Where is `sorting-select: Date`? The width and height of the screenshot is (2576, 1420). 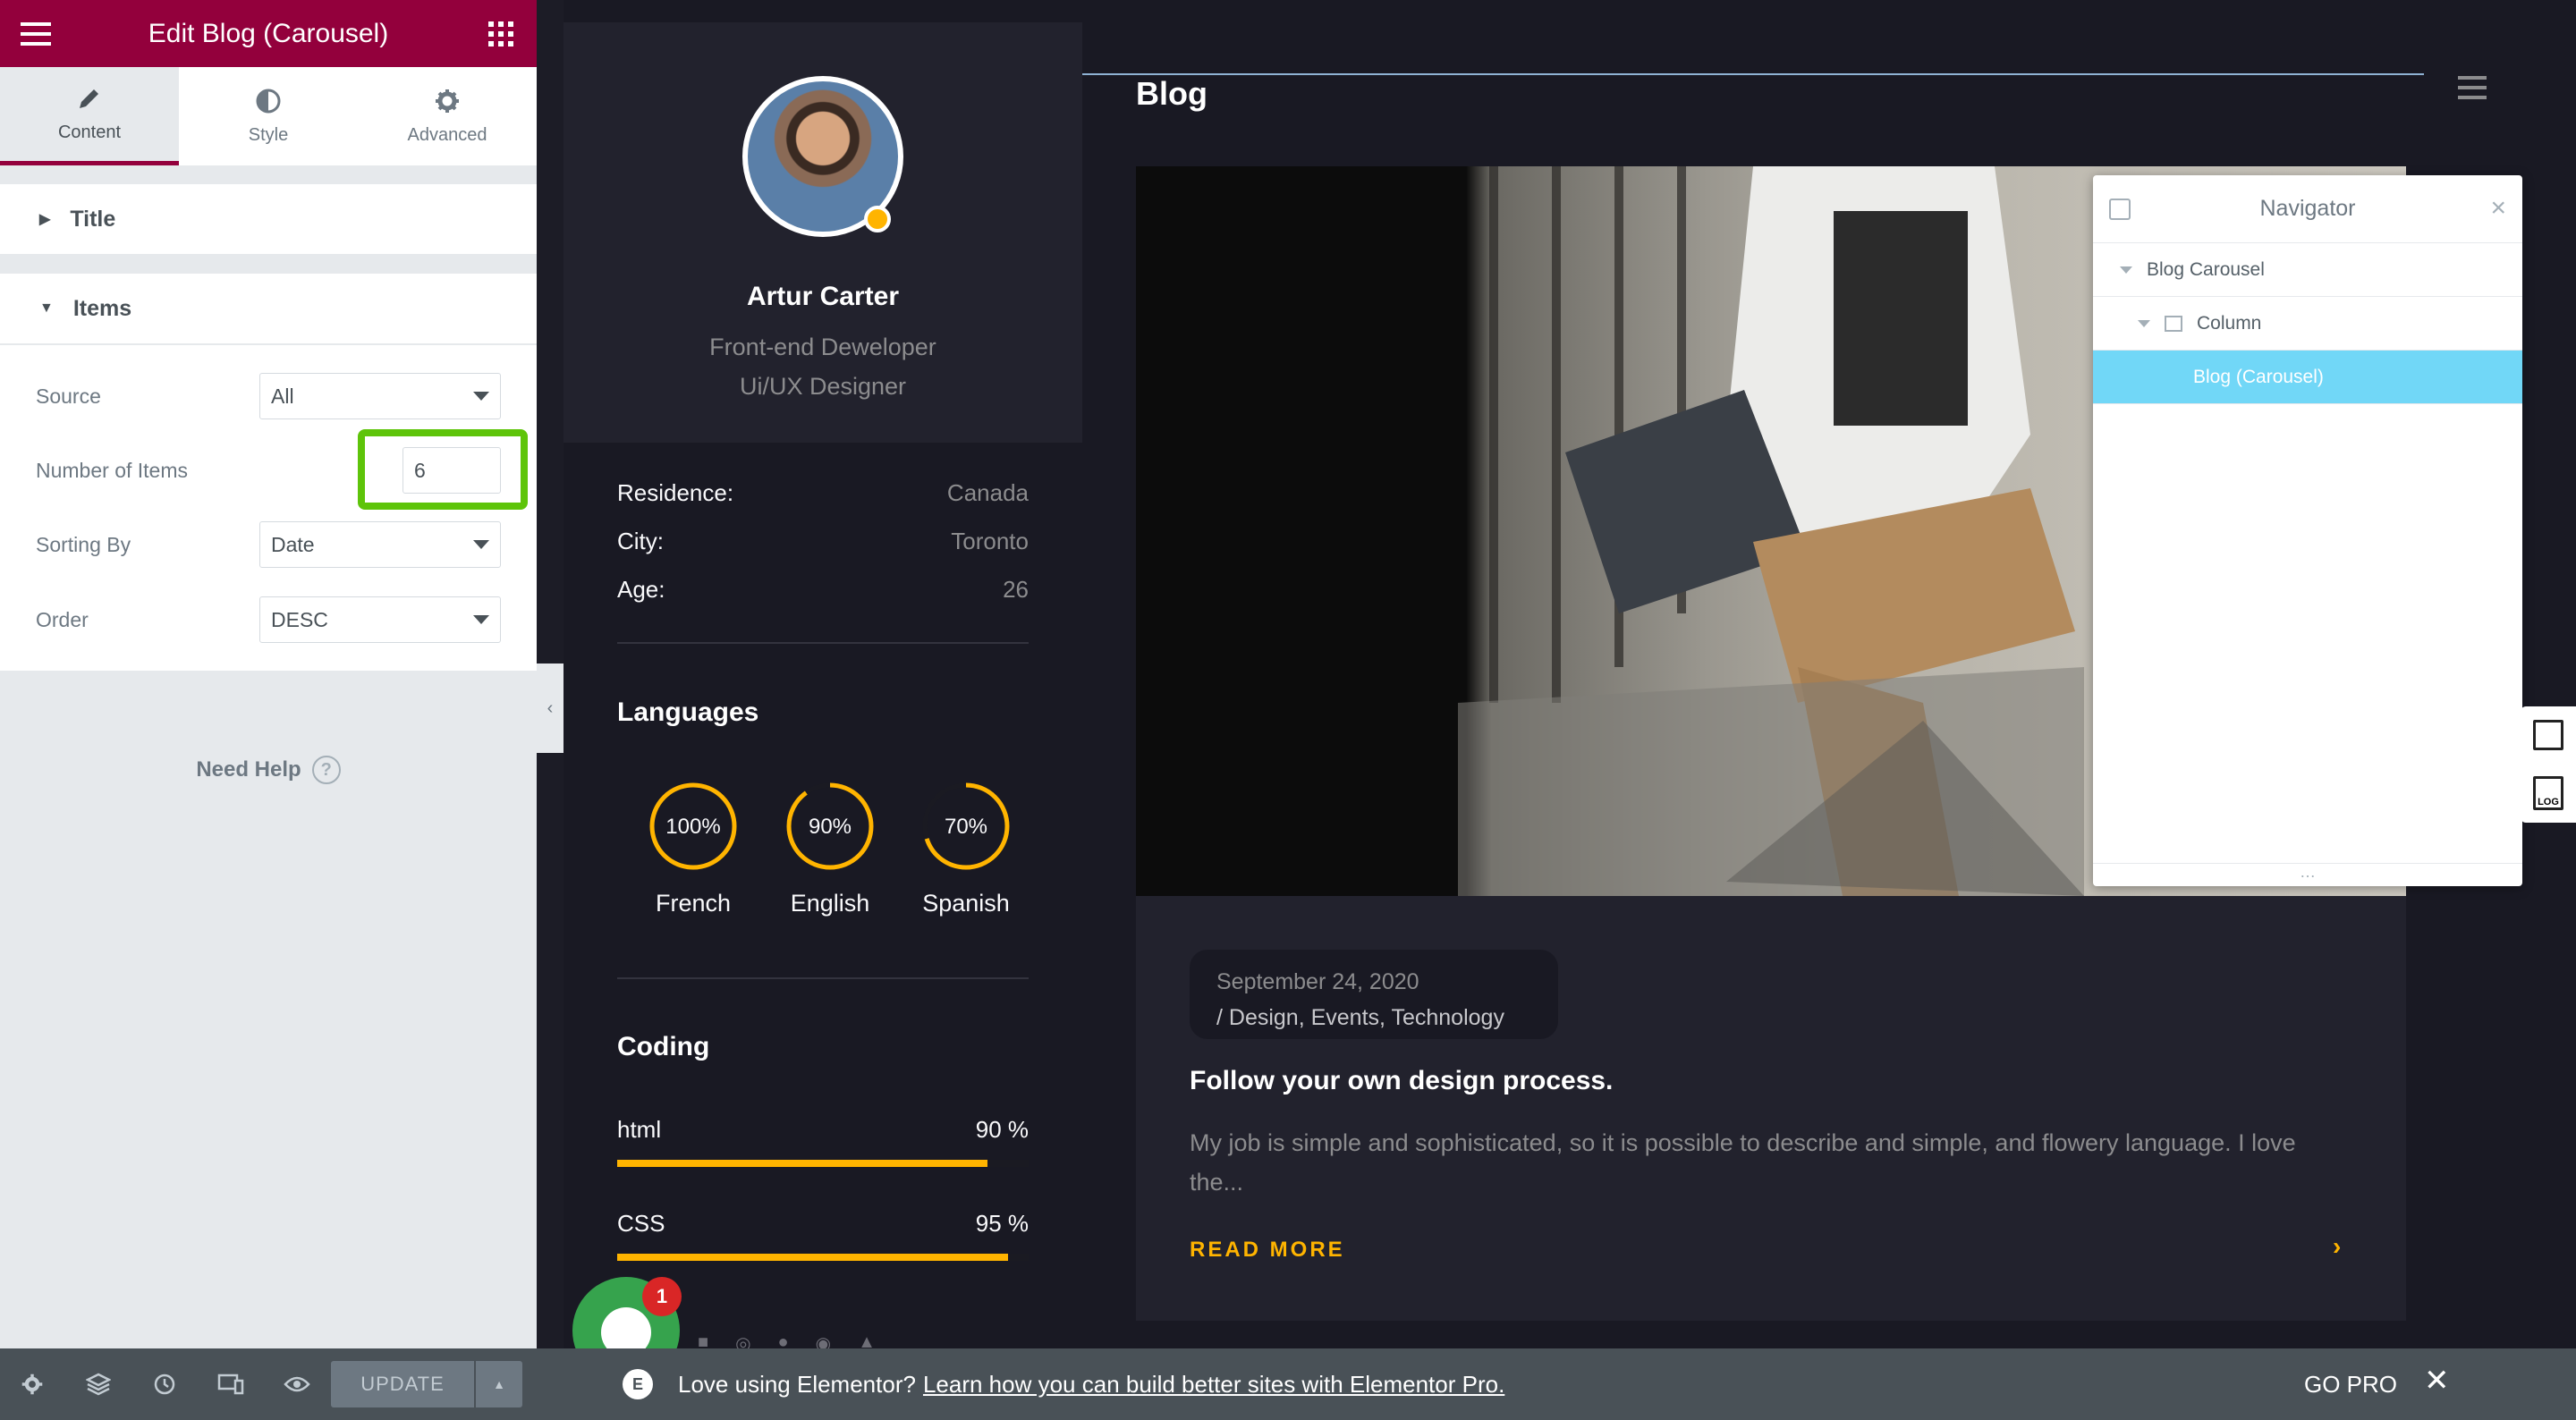
sorting-select: Date is located at coordinates (380, 544).